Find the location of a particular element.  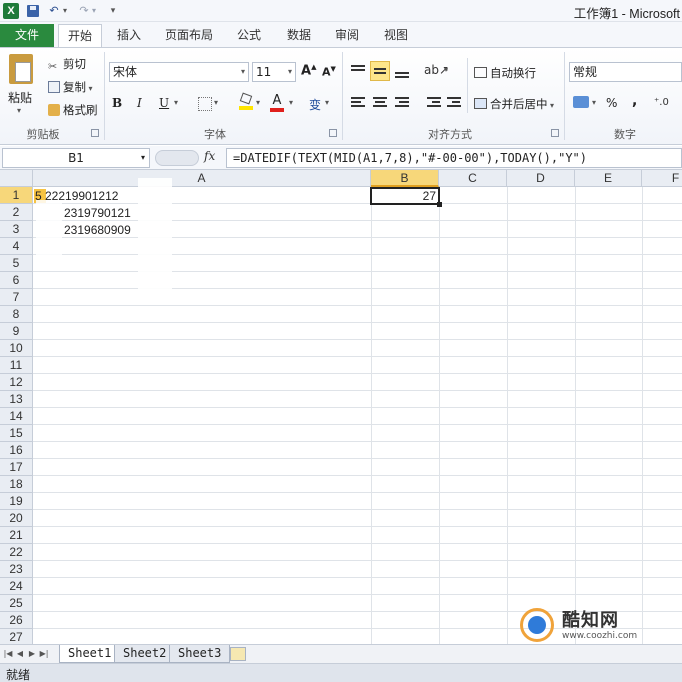

sheet-tab-sheet2: Sheet2 is located at coordinates (145, 654).